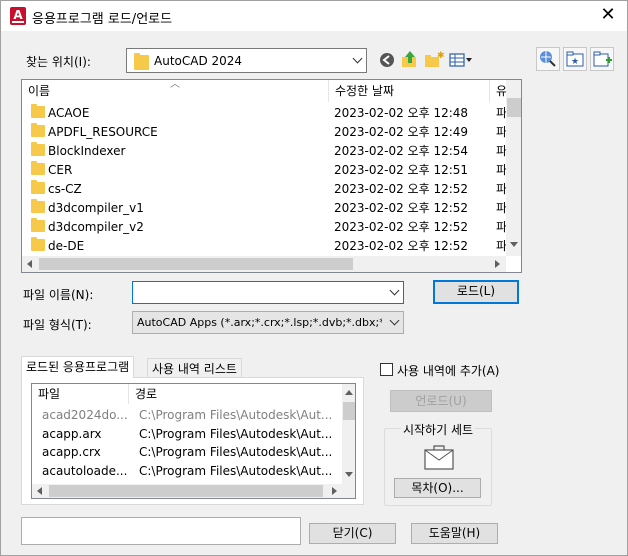 This screenshot has width=628, height=556. Describe the element at coordinates (441, 401) in the screenshot. I see `unload-button: 언로드(U)` at that location.